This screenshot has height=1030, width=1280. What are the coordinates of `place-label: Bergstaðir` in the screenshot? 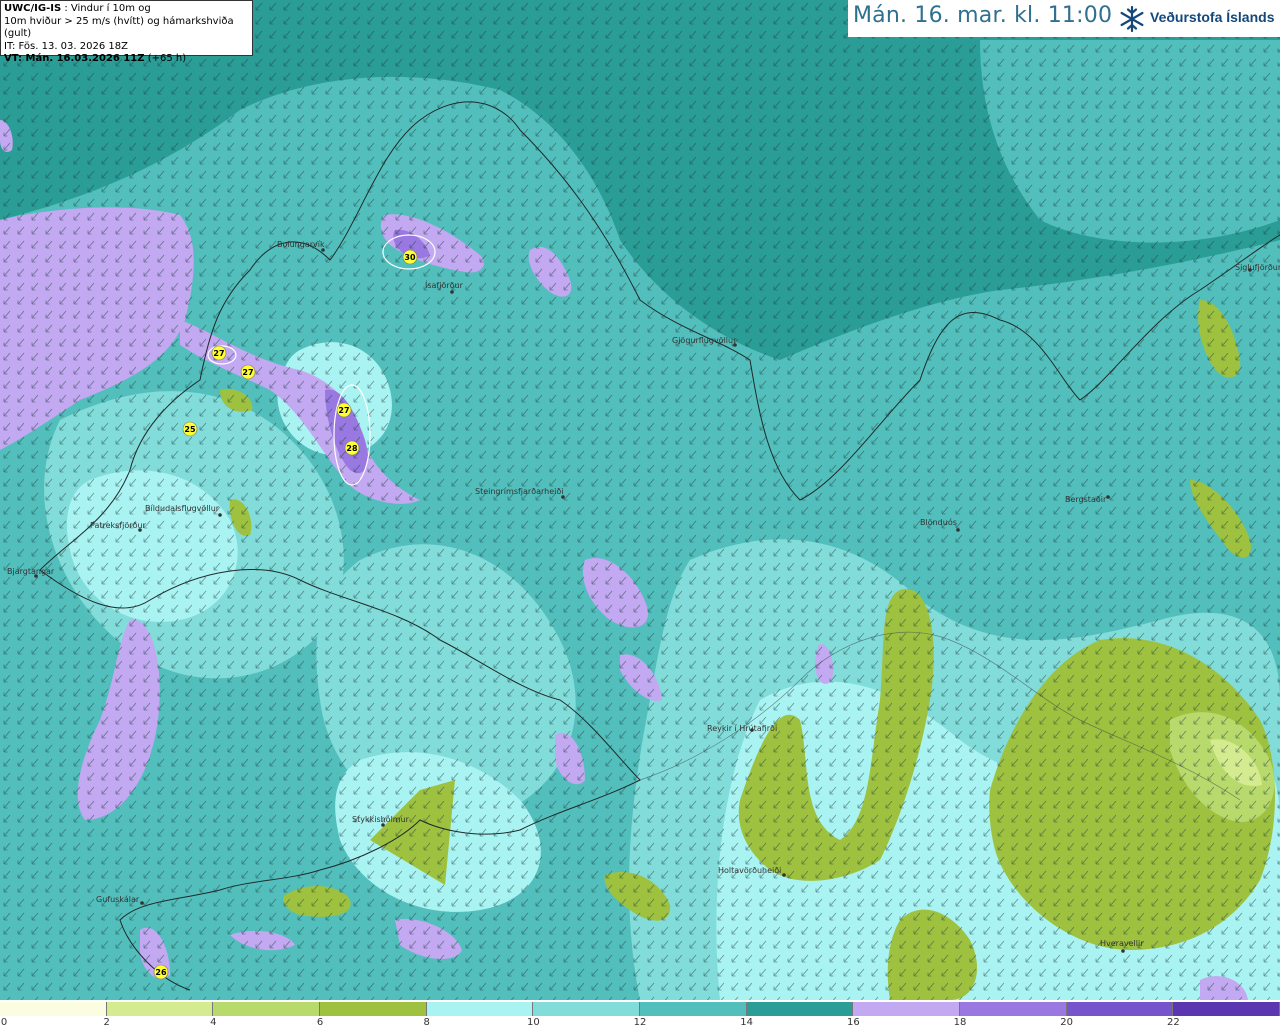 It's located at (1087, 499).